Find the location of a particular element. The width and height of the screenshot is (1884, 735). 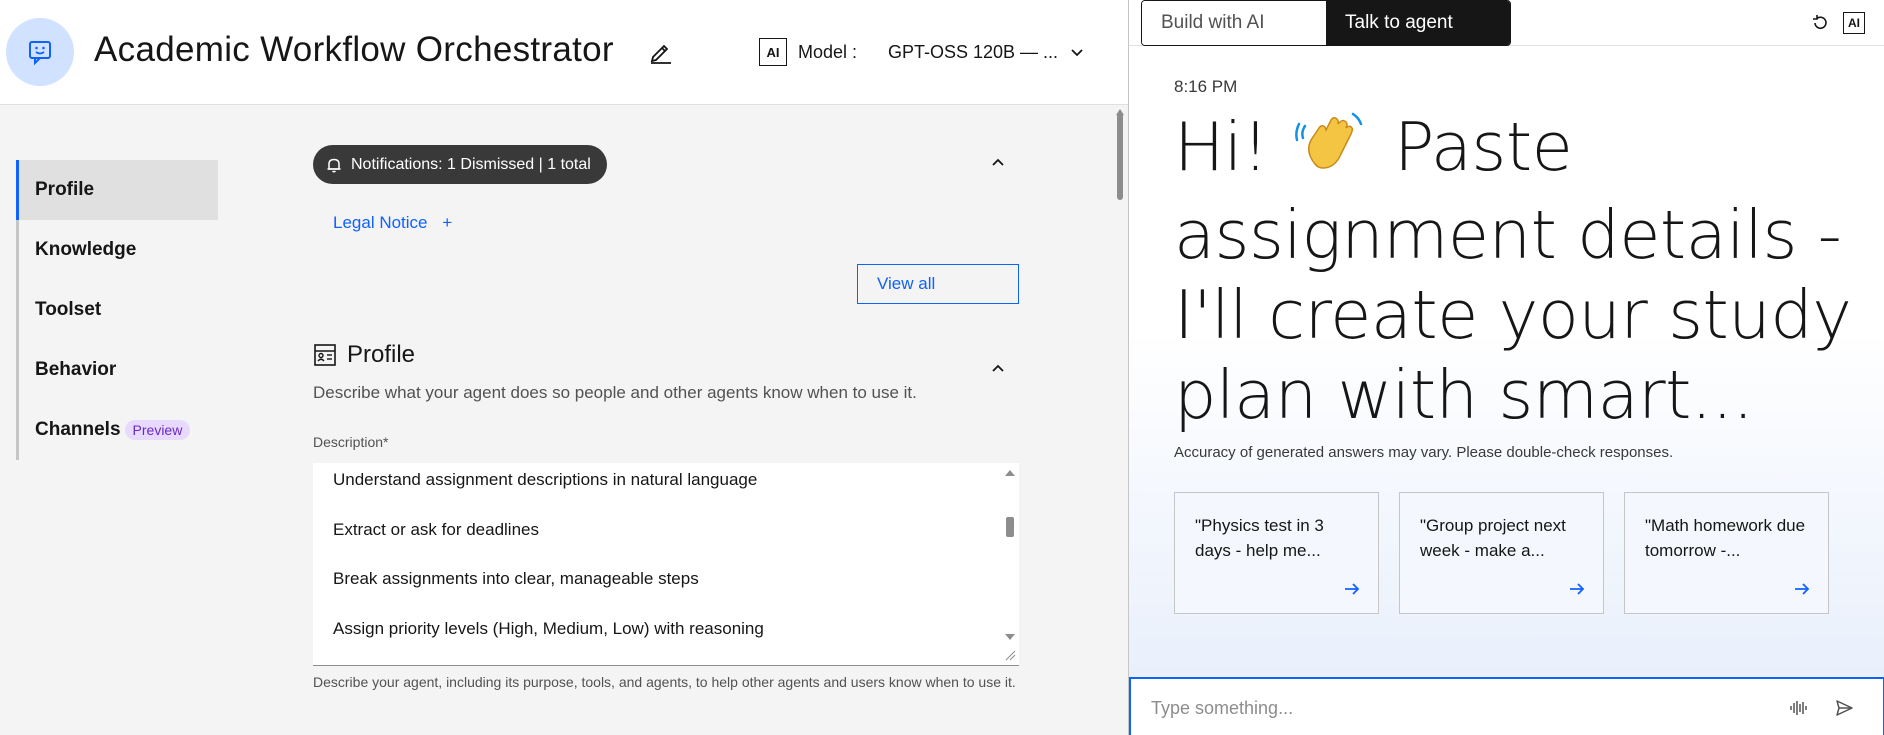

bell-icon is located at coordinates (334, 165).